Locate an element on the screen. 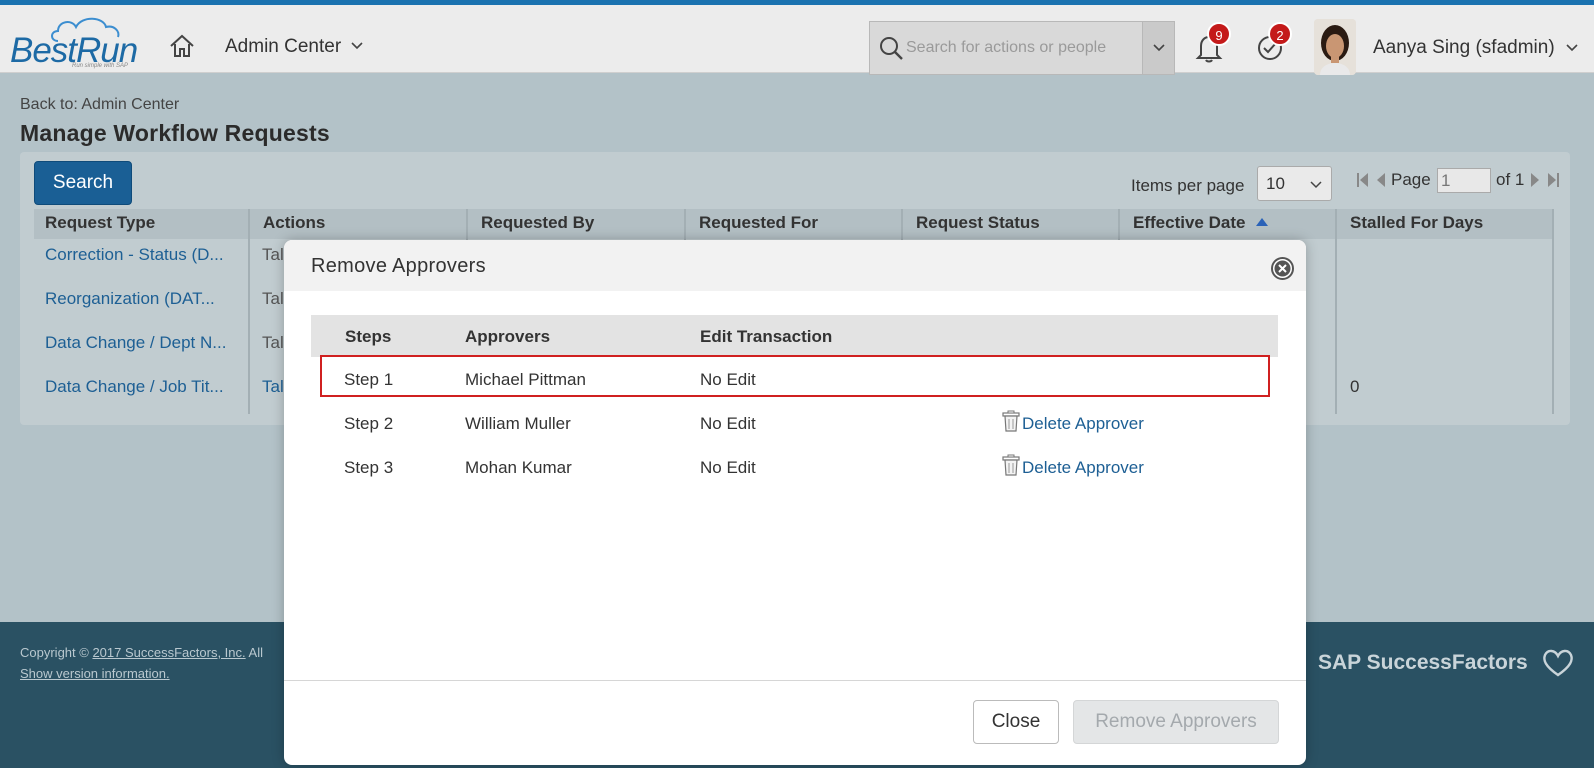  page-count: of 1 is located at coordinates (1510, 179).